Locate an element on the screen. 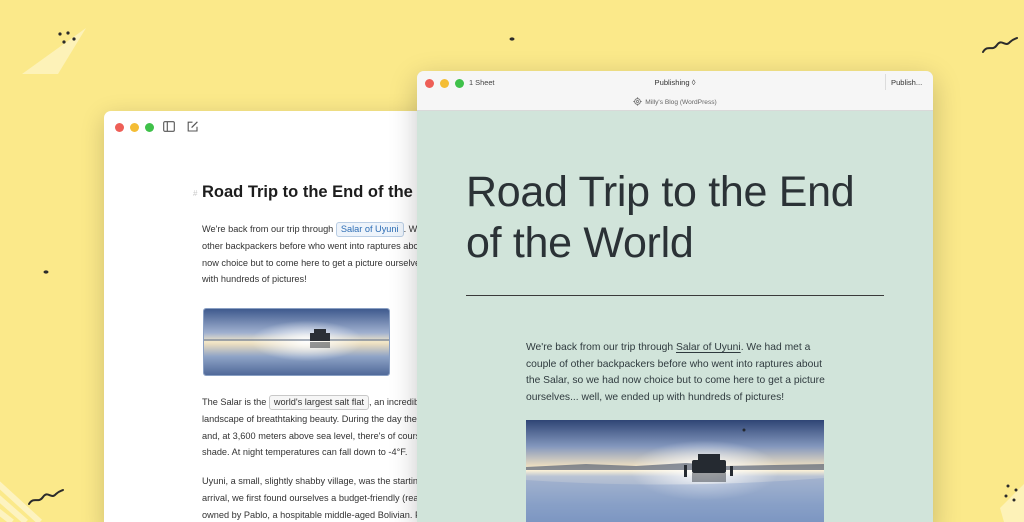 Image resolution: width=1024 pixels, height=522 pixels. blog-label: Milly's Blog (WordPress) is located at coordinates (681, 102).